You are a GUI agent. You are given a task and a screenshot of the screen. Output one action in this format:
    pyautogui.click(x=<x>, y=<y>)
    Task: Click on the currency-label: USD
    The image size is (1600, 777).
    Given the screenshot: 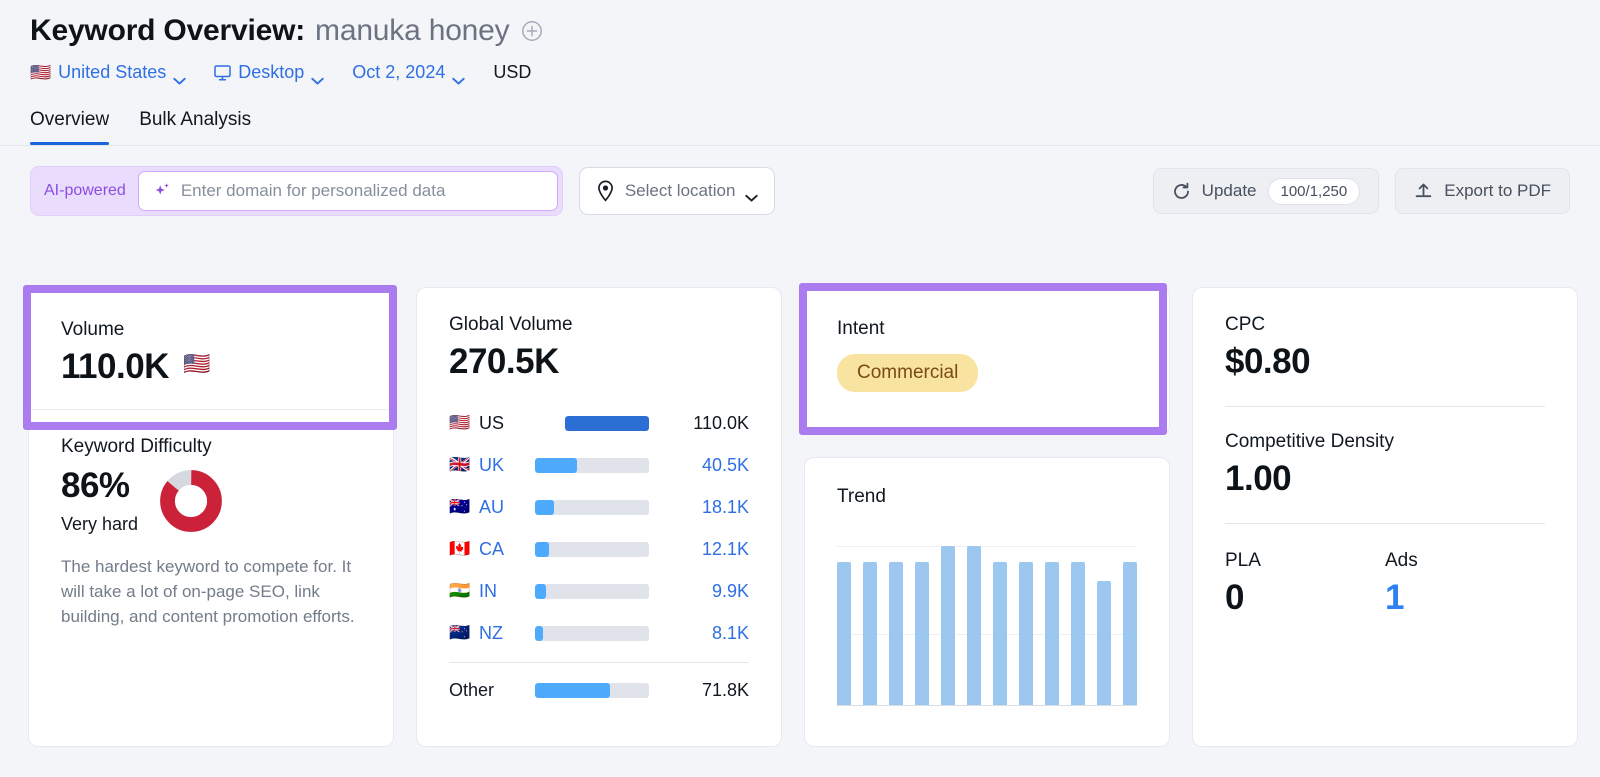 What is the action you would take?
    pyautogui.click(x=512, y=72)
    